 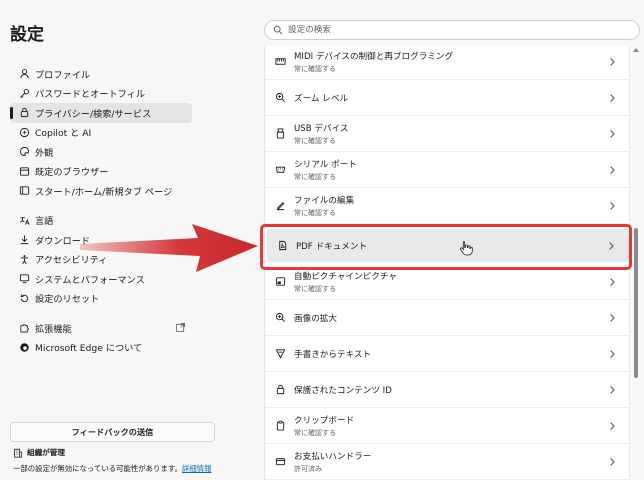 I want to click on row-label: シリアル ポート, so click(x=325, y=164).